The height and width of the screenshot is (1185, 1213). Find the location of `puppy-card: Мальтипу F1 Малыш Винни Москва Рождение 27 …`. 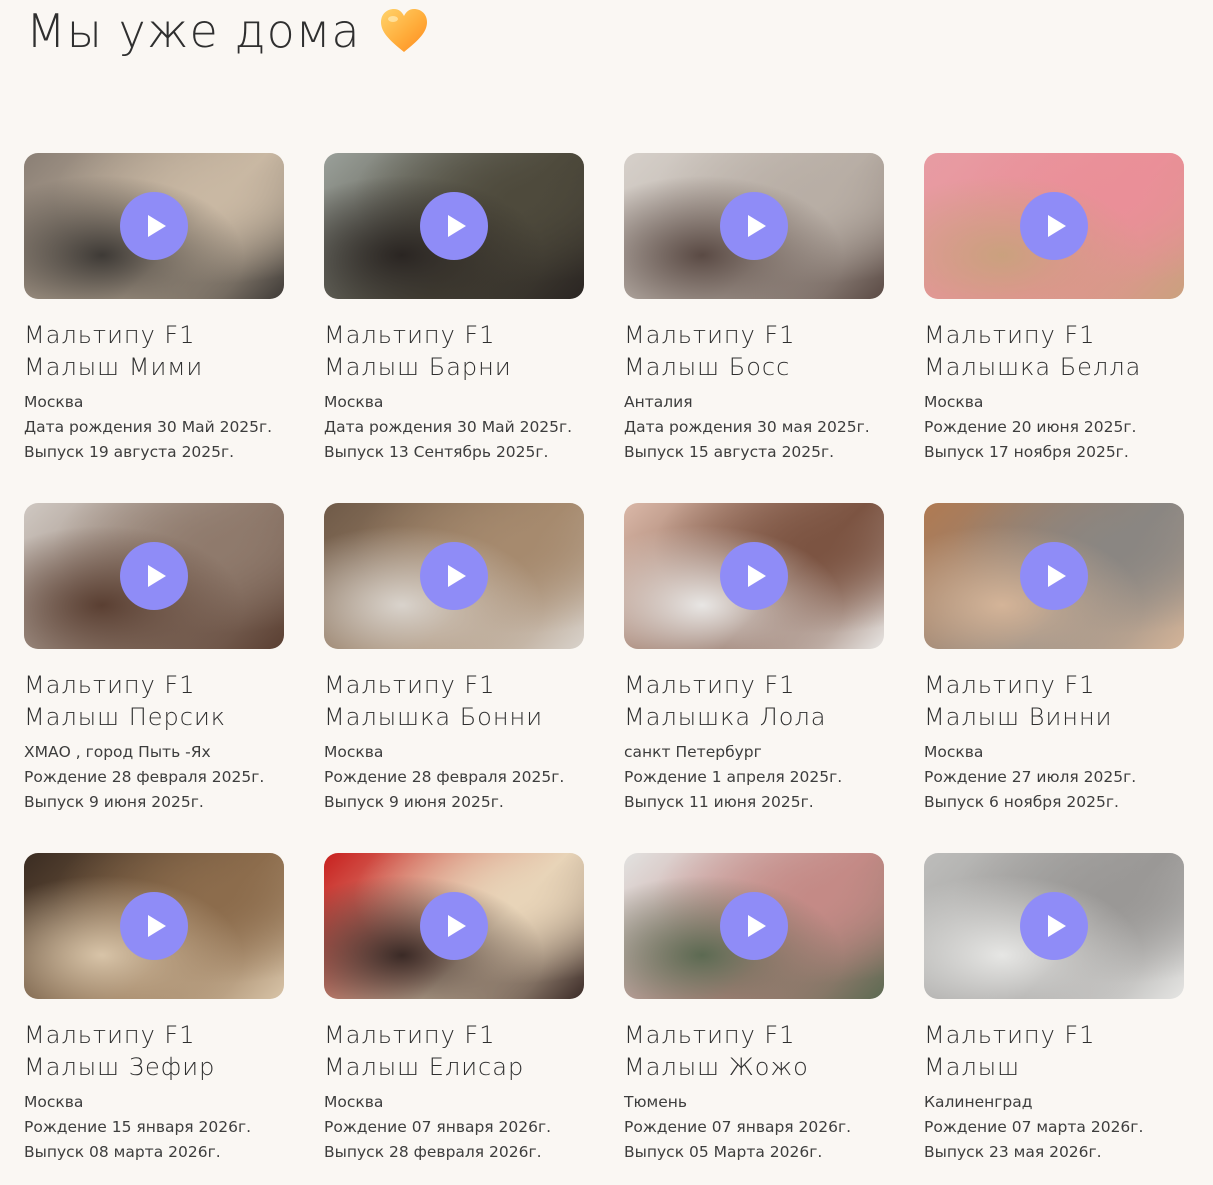

puppy-card: Мальтипу F1 Малыш Винни Москва Рождение 27 … is located at coordinates (1054, 678).